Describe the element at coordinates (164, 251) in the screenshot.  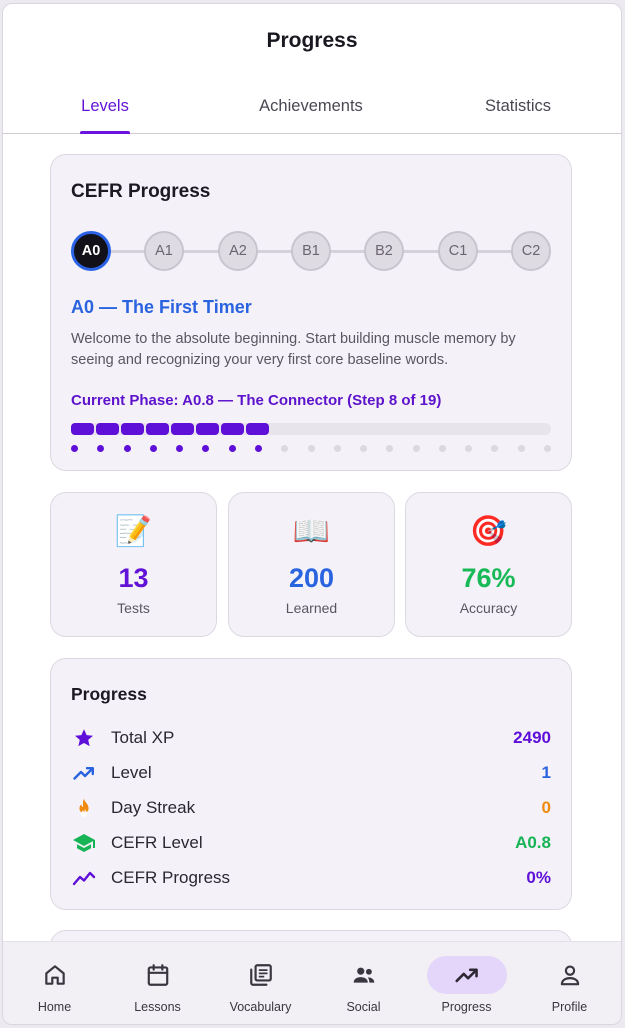
I see `level-step-a1: A1` at that location.